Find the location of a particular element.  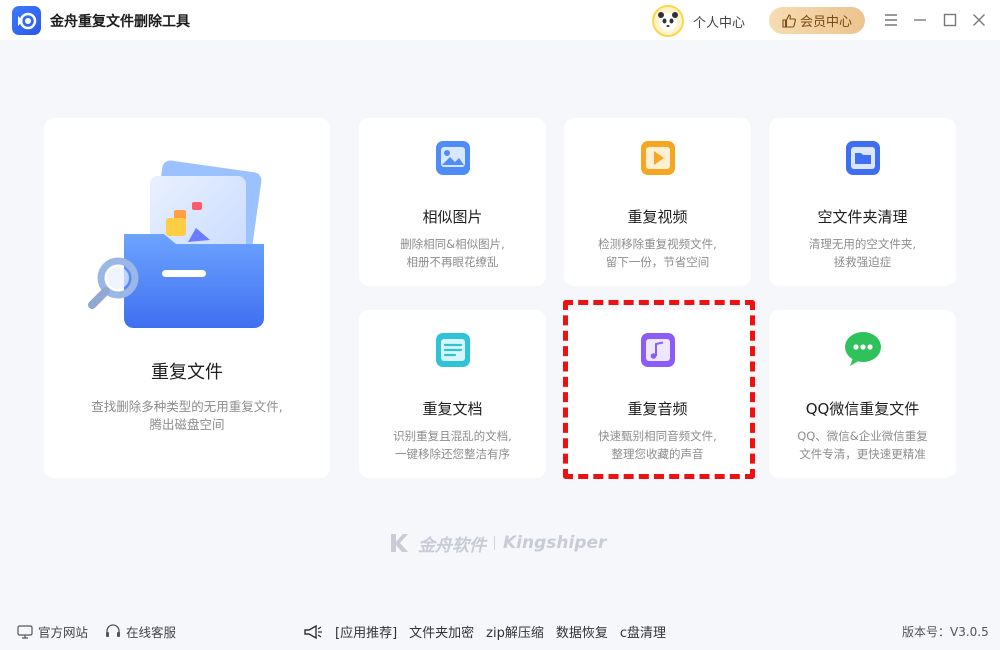

duplicate-documents-title: 重复文档 is located at coordinates (452, 409).